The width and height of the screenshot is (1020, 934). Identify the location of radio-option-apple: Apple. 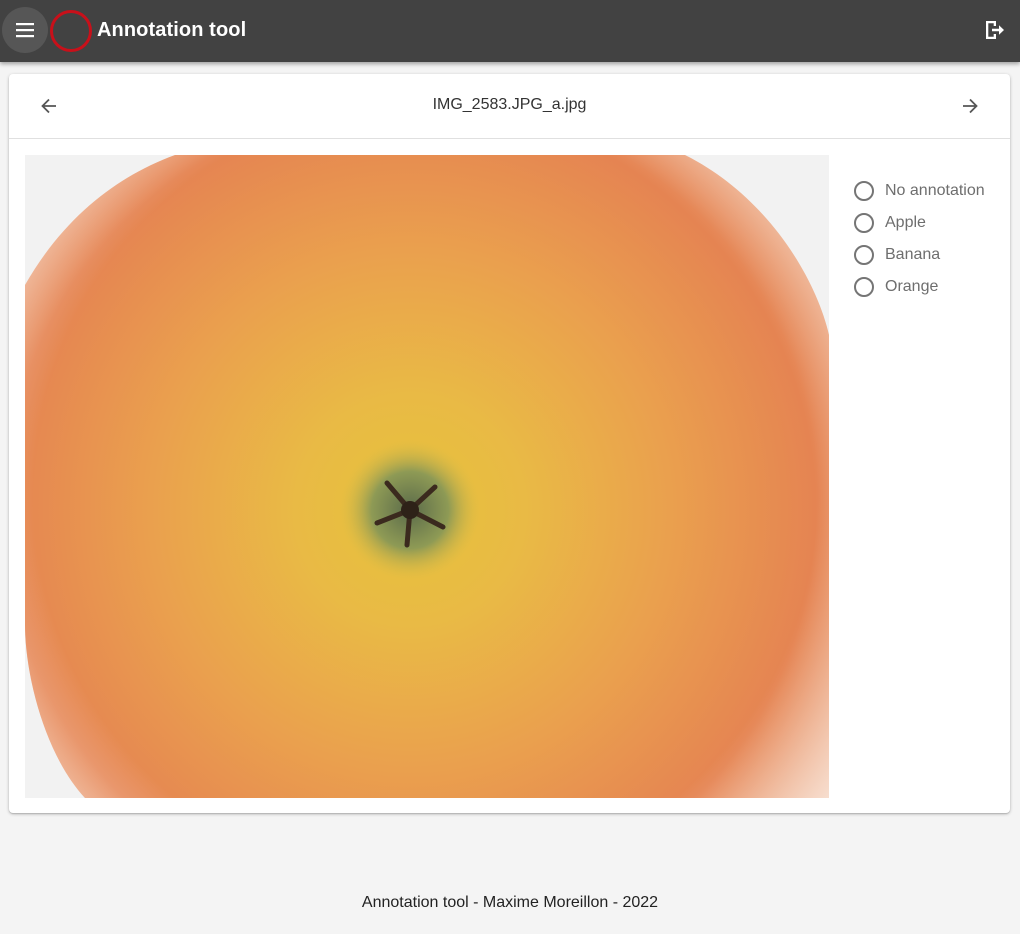
(919, 223).